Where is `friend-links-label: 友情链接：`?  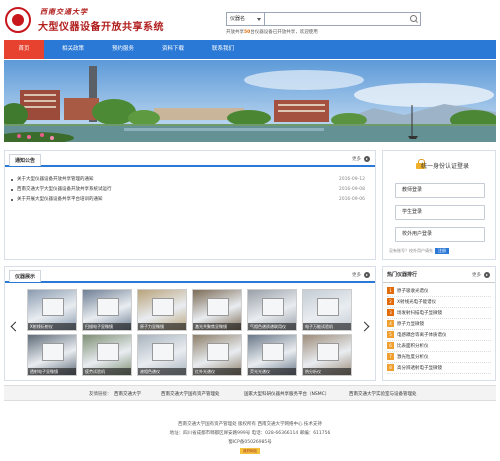 friend-links-label: 友情链接： is located at coordinates (100, 394).